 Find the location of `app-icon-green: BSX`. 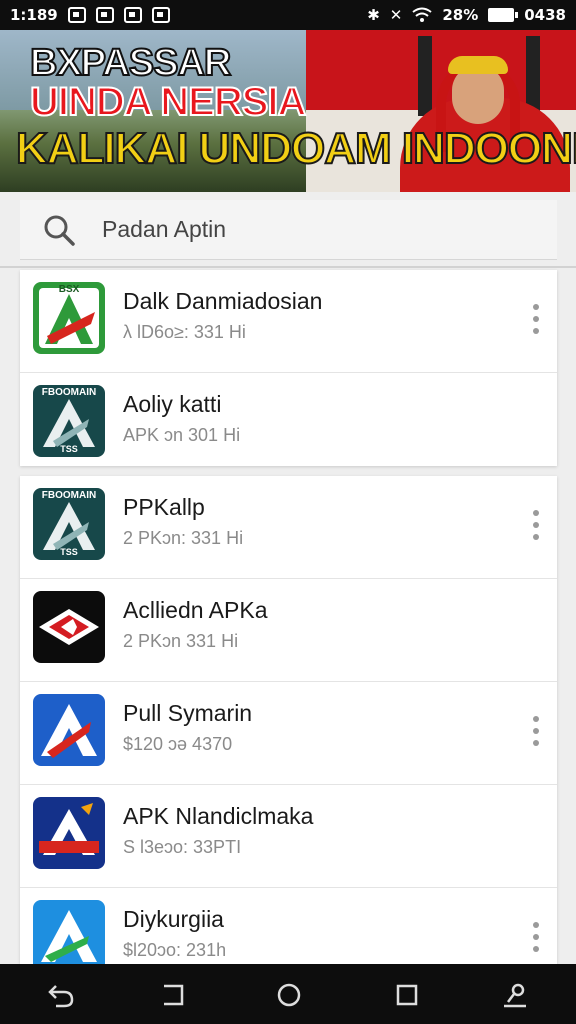

app-icon-green: BSX is located at coordinates (69, 318).